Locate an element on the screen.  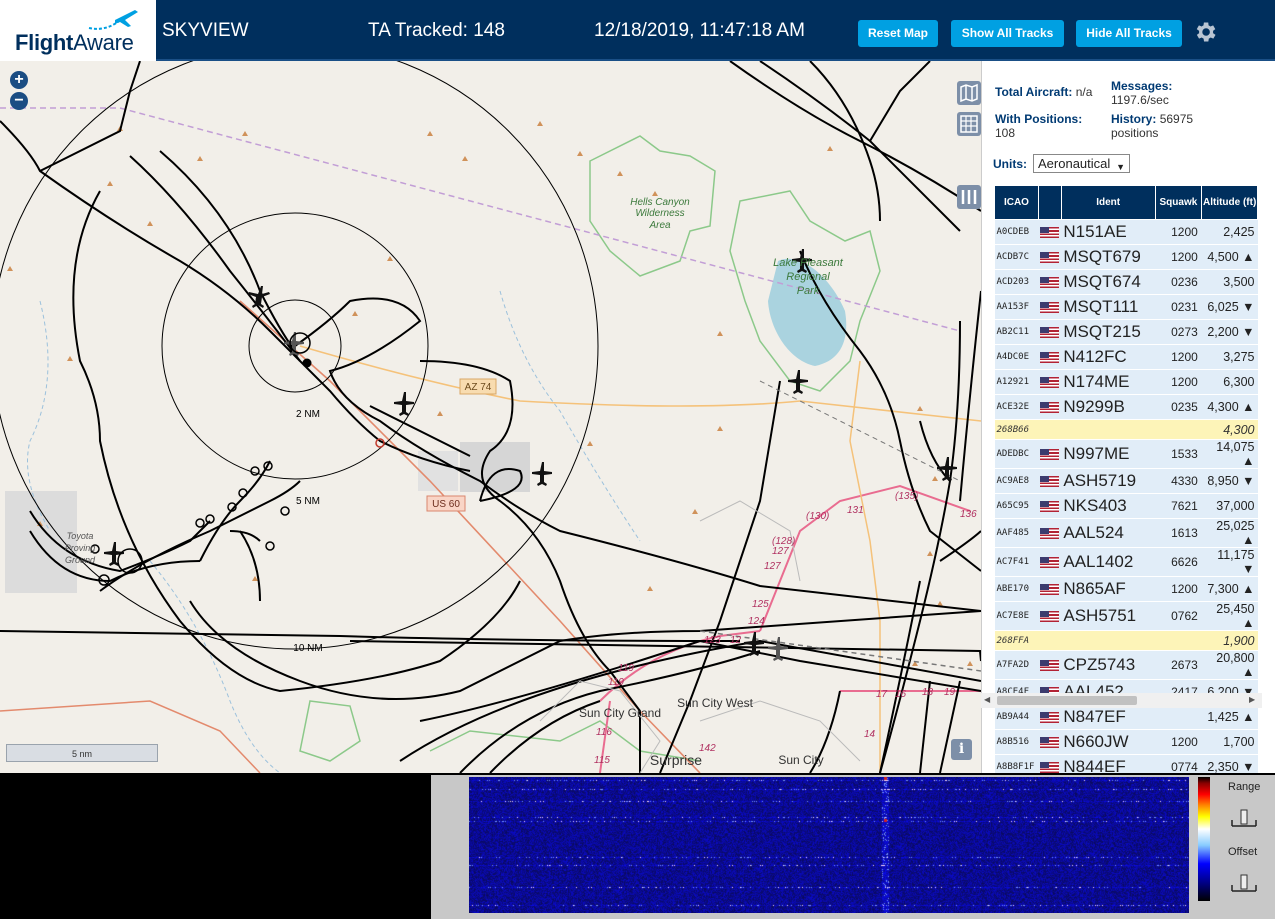
table-row: 268FFA 1,900 is located at coordinates (1126, 640).